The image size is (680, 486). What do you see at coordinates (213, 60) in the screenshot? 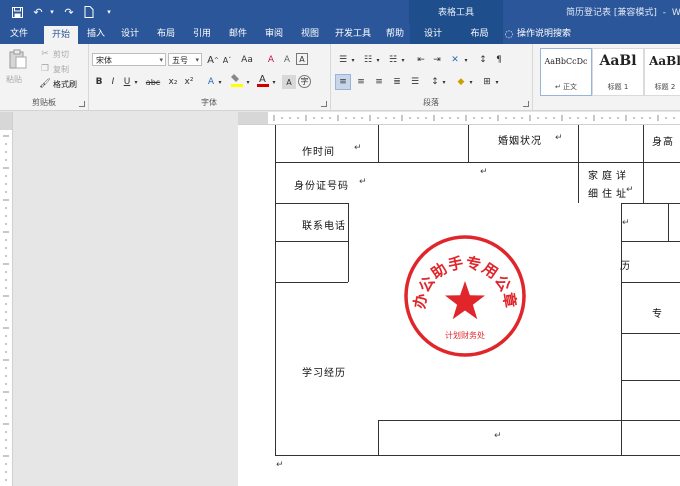
I see `grow-font-icon: A ^` at bounding box center [213, 60].